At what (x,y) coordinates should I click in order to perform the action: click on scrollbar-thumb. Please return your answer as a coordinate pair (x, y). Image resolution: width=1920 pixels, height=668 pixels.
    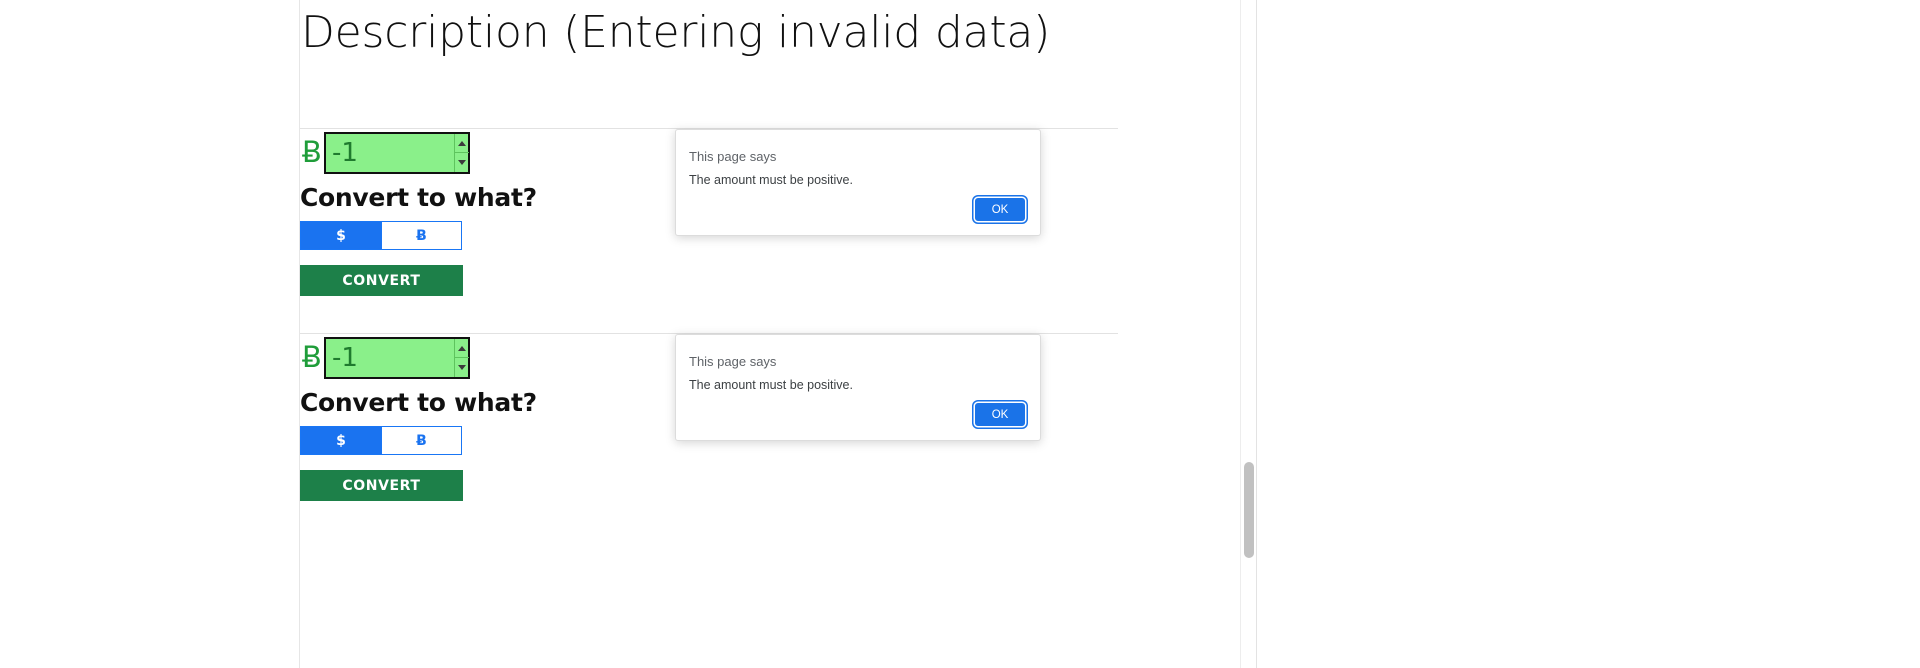
    Looking at the image, I should click on (1249, 510).